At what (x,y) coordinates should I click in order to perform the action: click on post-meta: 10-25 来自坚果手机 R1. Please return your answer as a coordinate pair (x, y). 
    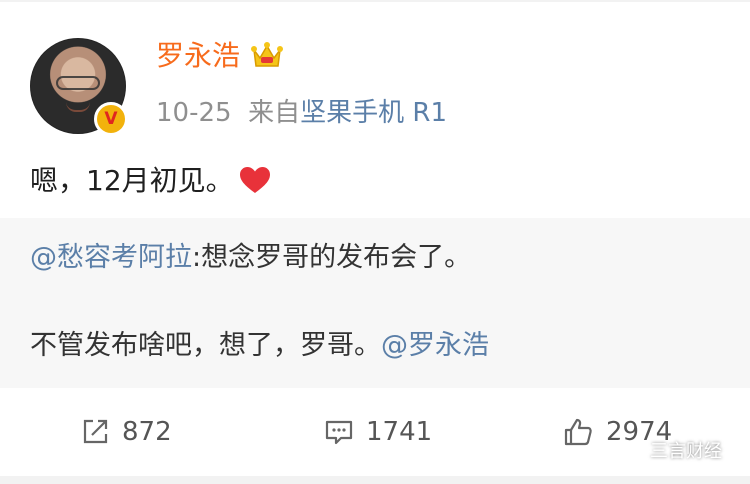
    Looking at the image, I should click on (301, 113).